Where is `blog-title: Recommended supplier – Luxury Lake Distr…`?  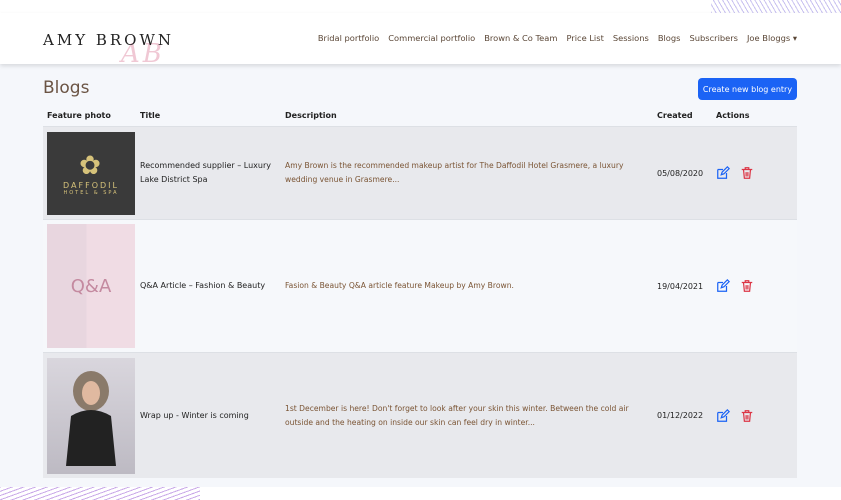
blog-title: Recommended supplier – Luxury Lake Distr… is located at coordinates (205, 172).